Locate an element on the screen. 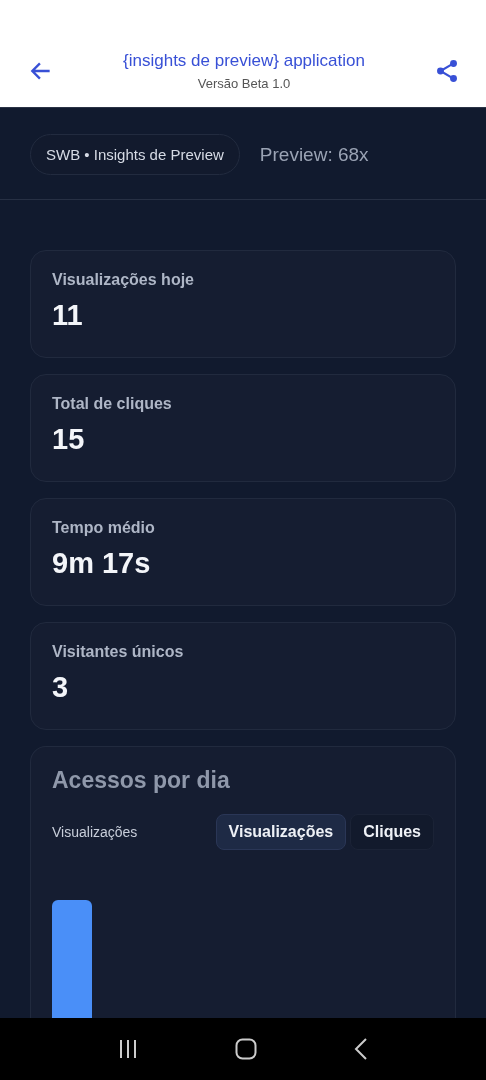 The height and width of the screenshot is (1080, 486). stat-value: 15 is located at coordinates (69, 439).